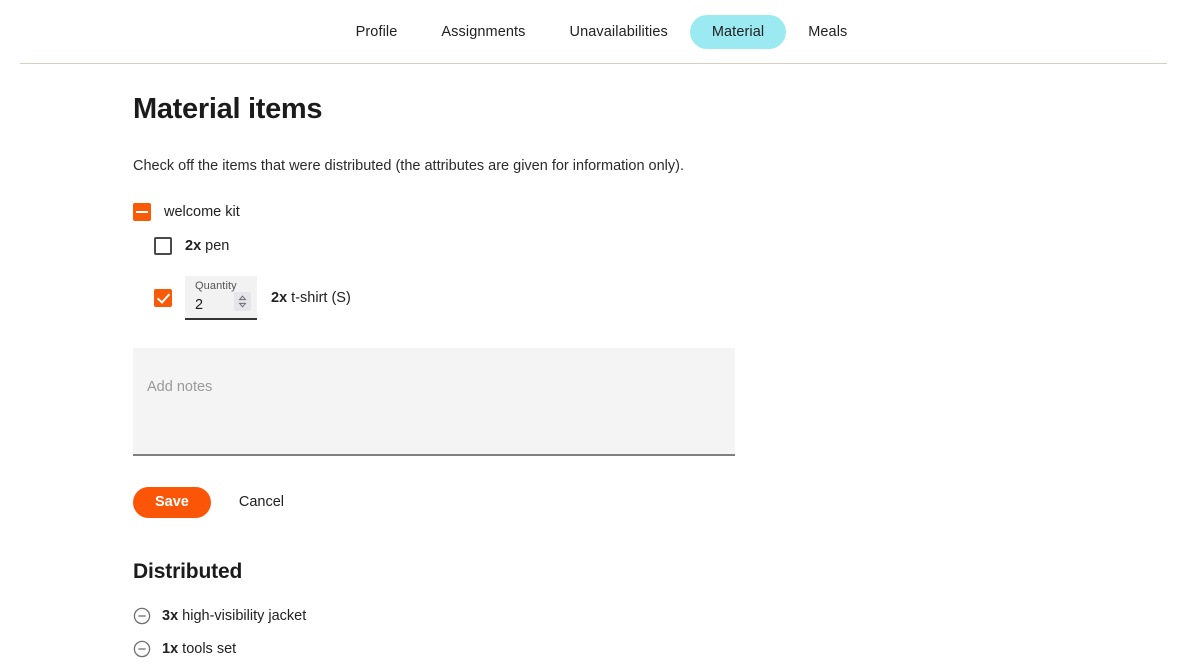 This screenshot has height=672, width=1187. I want to click on checkbox-welcome-kit, so click(142, 211).